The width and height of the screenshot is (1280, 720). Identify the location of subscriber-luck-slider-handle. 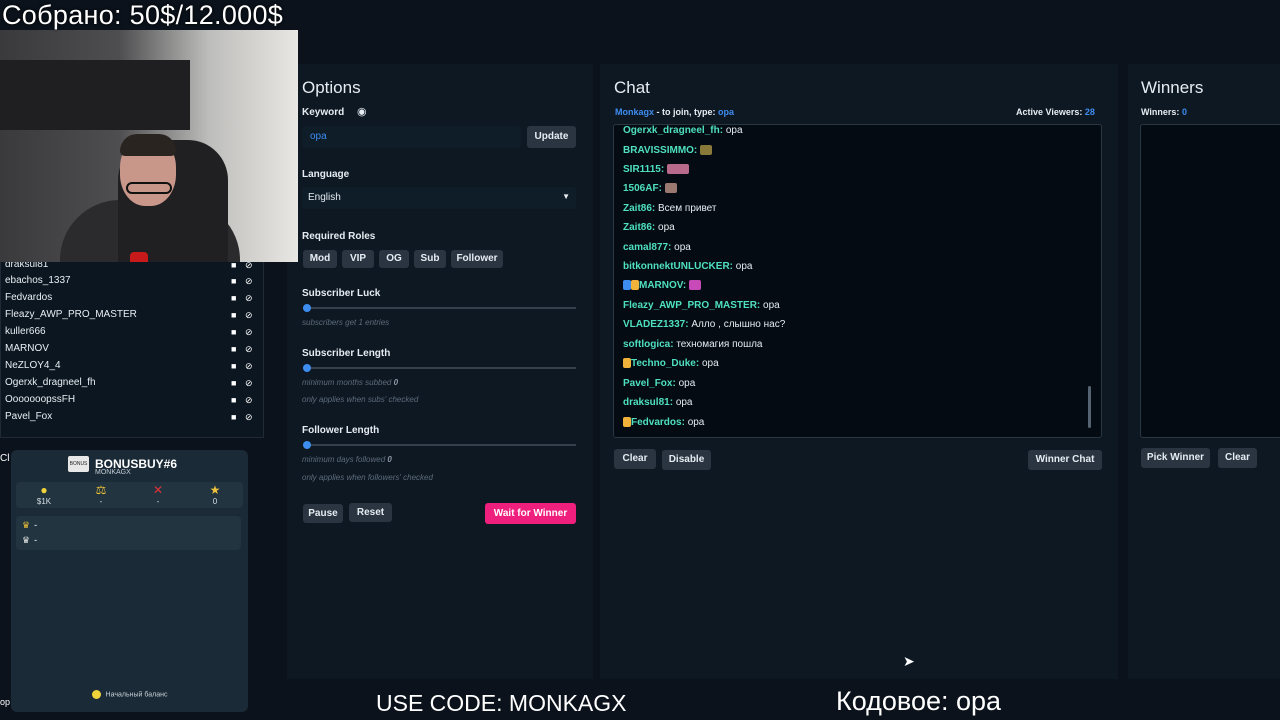
(307, 308).